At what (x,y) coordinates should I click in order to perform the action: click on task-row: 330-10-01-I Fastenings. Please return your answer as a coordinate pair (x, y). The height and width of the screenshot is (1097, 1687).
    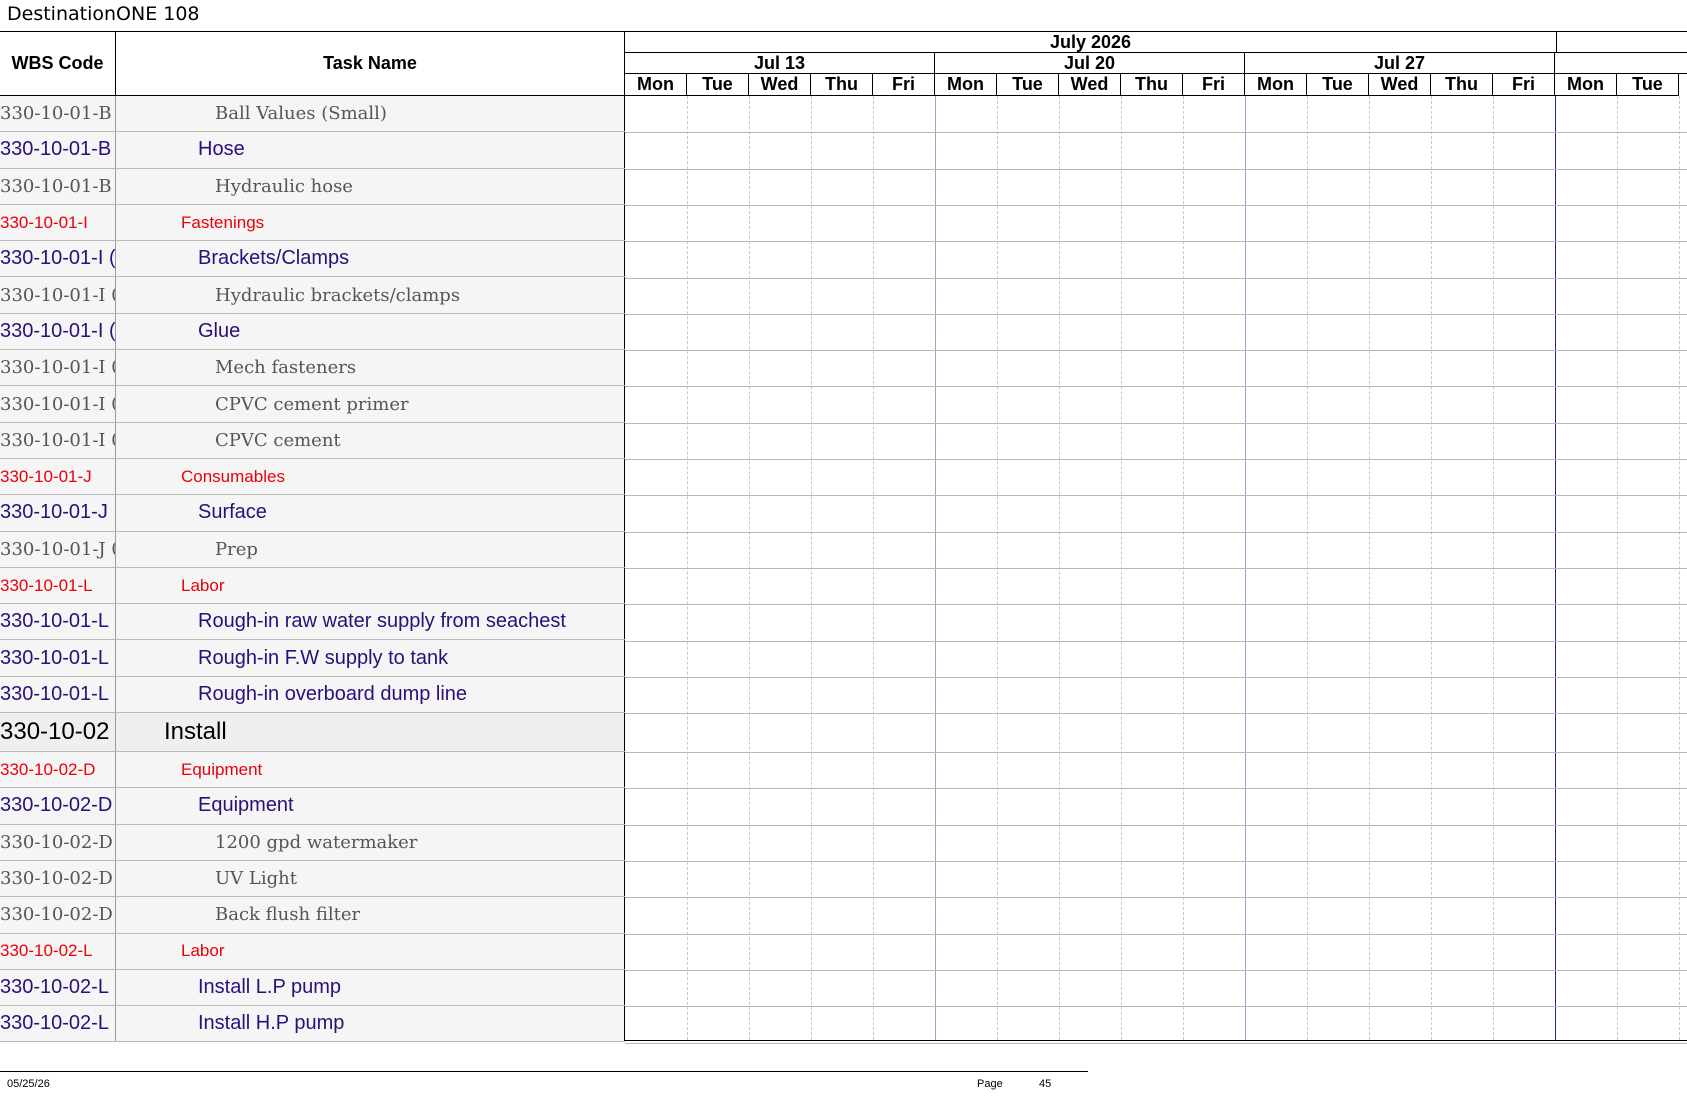
    Looking at the image, I should click on (312, 223).